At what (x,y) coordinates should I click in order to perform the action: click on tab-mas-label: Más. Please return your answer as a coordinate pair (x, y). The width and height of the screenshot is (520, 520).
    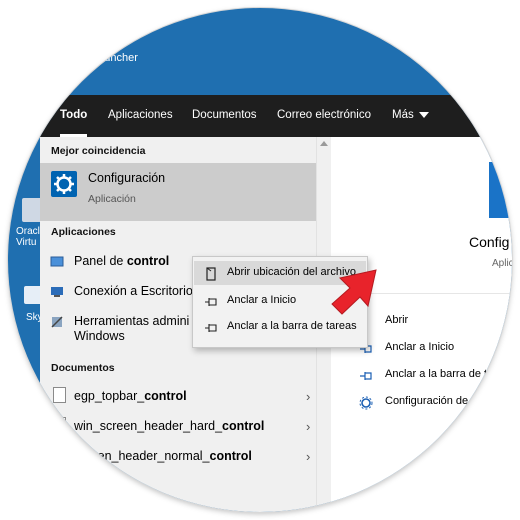
    Looking at the image, I should click on (403, 115).